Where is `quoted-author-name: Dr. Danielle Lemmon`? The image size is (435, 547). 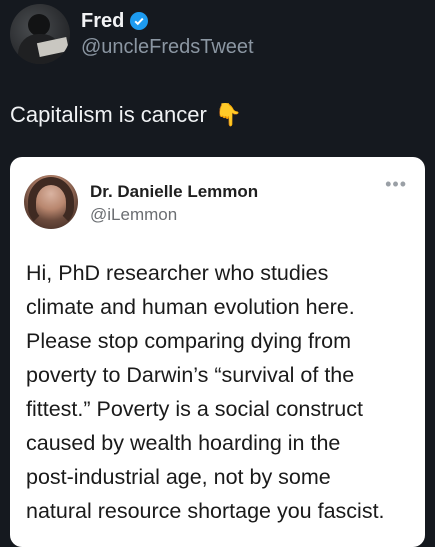
quoted-author-name: Dr. Danielle Lemmon is located at coordinates (174, 192).